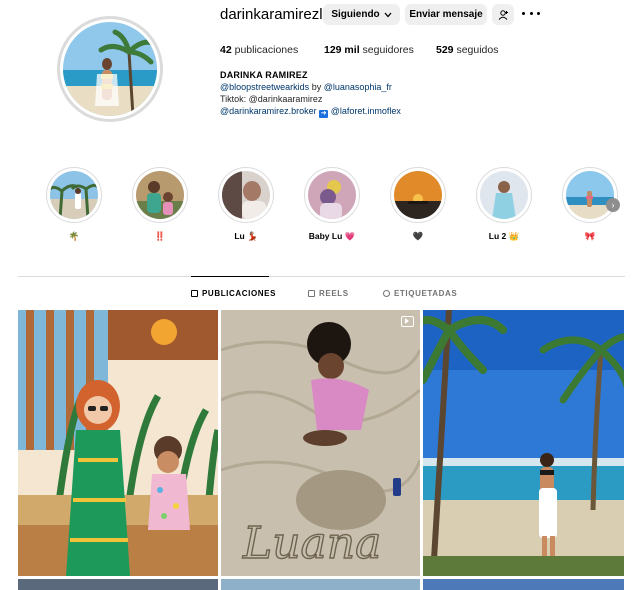  I want to click on highlight-item: Lu 2 👑, so click(504, 204).